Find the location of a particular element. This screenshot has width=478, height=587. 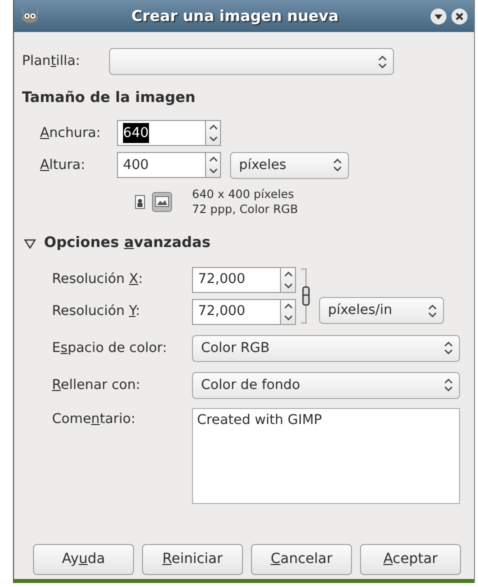

field-label: Comentario: is located at coordinates (94, 419).